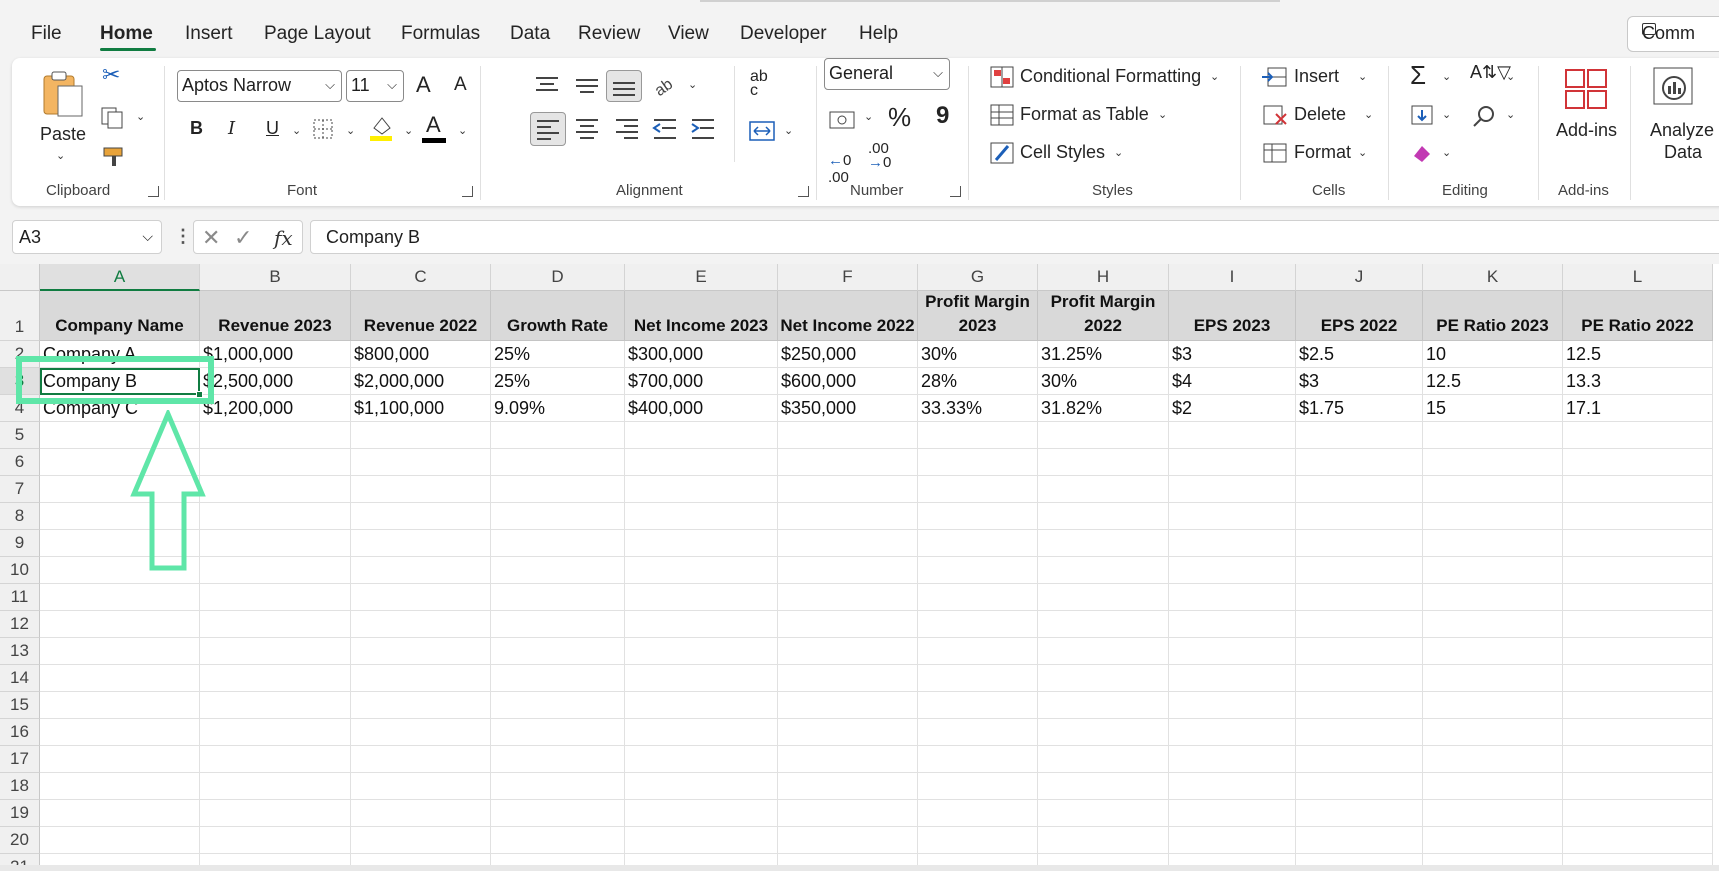 This screenshot has width=1719, height=871. What do you see at coordinates (887, 74) in the screenshot?
I see `number-format-select: General ⌵` at bounding box center [887, 74].